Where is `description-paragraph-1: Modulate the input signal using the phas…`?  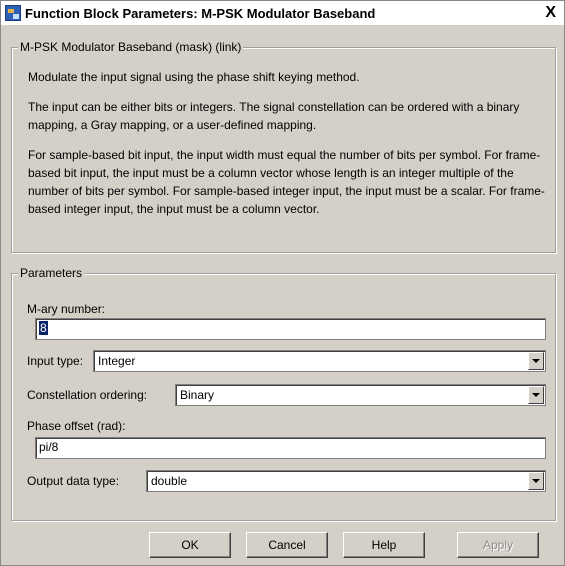
description-paragraph-1: Modulate the input signal using the phas… is located at coordinates (194, 77).